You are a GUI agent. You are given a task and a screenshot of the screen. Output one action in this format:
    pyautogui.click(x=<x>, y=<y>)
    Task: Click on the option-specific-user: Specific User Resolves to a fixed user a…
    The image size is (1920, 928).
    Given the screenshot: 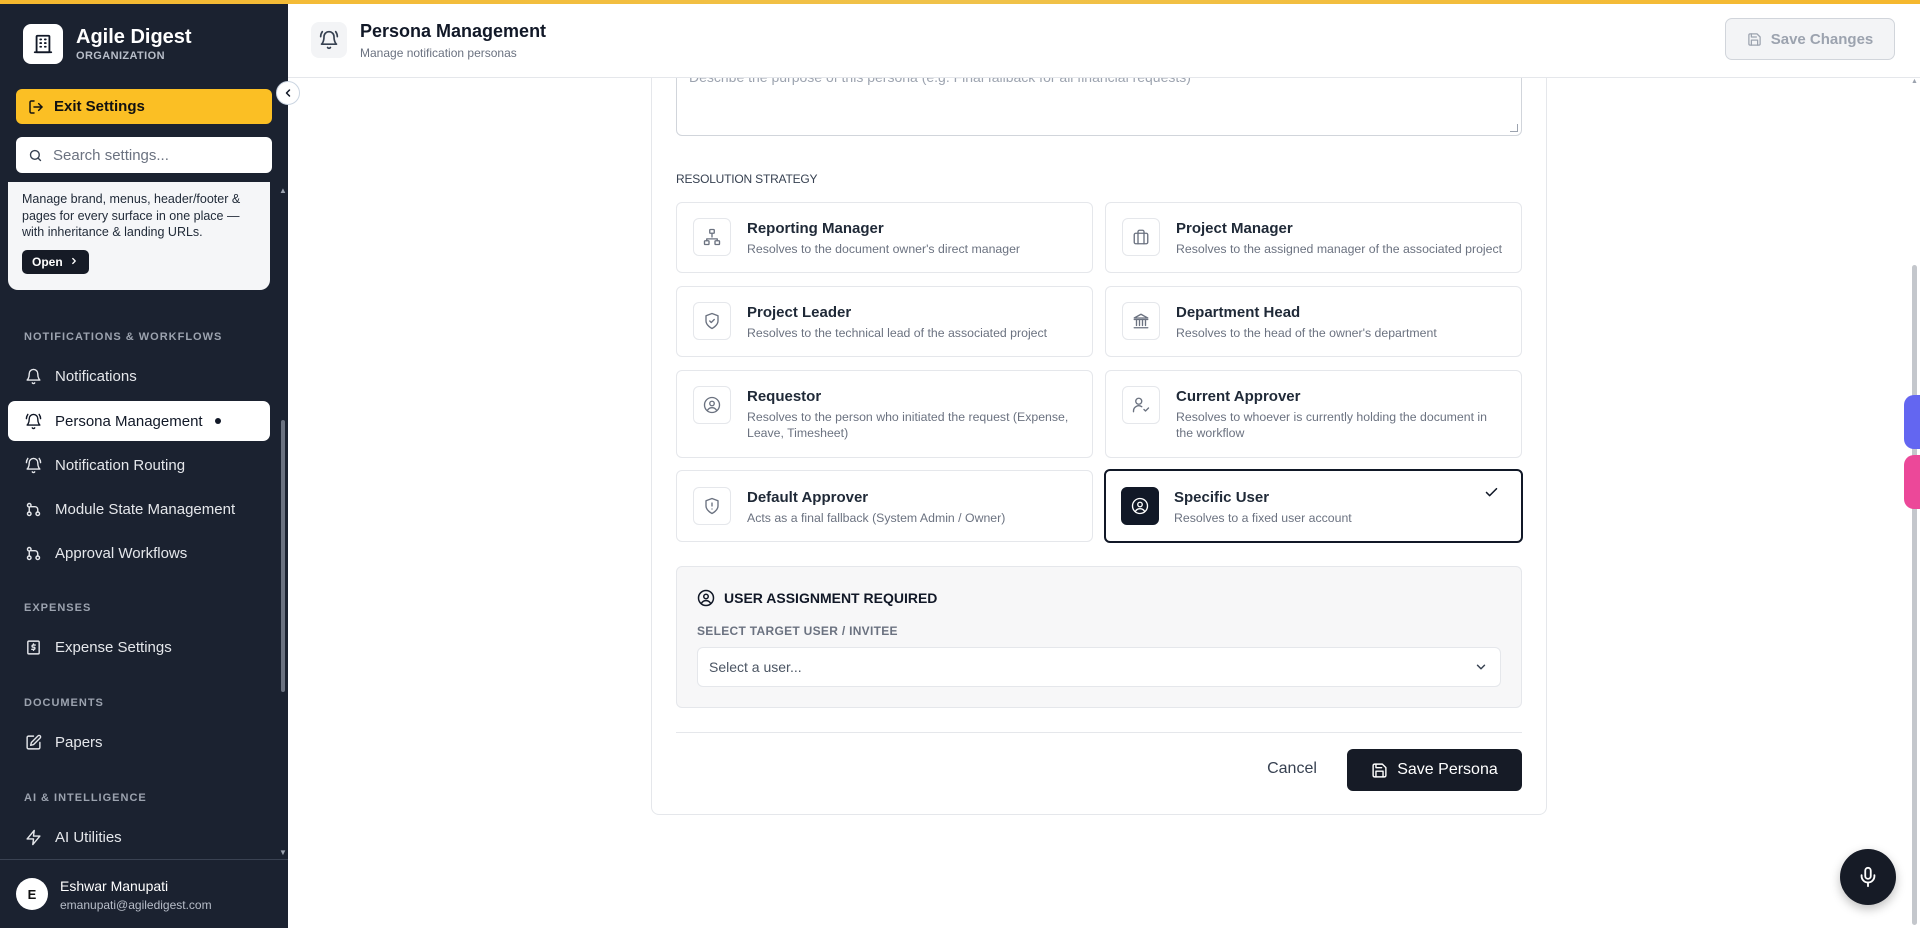 What is the action you would take?
    pyautogui.click(x=1313, y=506)
    